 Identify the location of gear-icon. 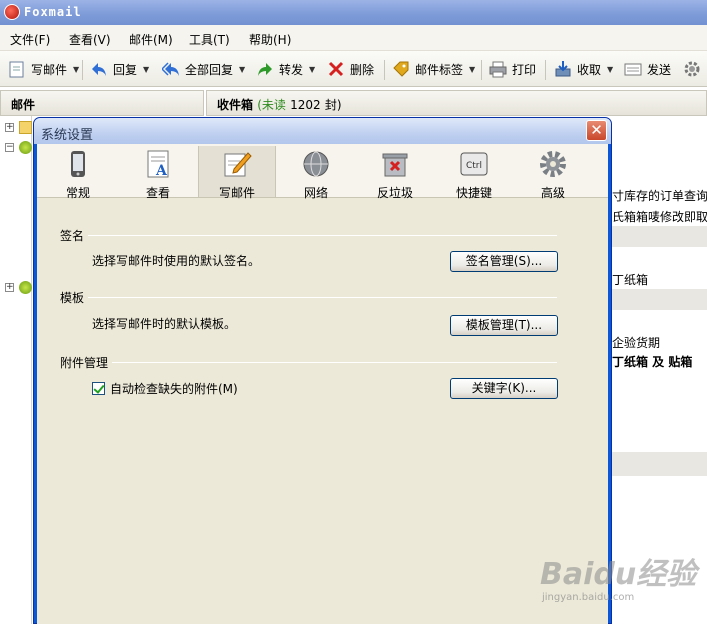
(692, 69).